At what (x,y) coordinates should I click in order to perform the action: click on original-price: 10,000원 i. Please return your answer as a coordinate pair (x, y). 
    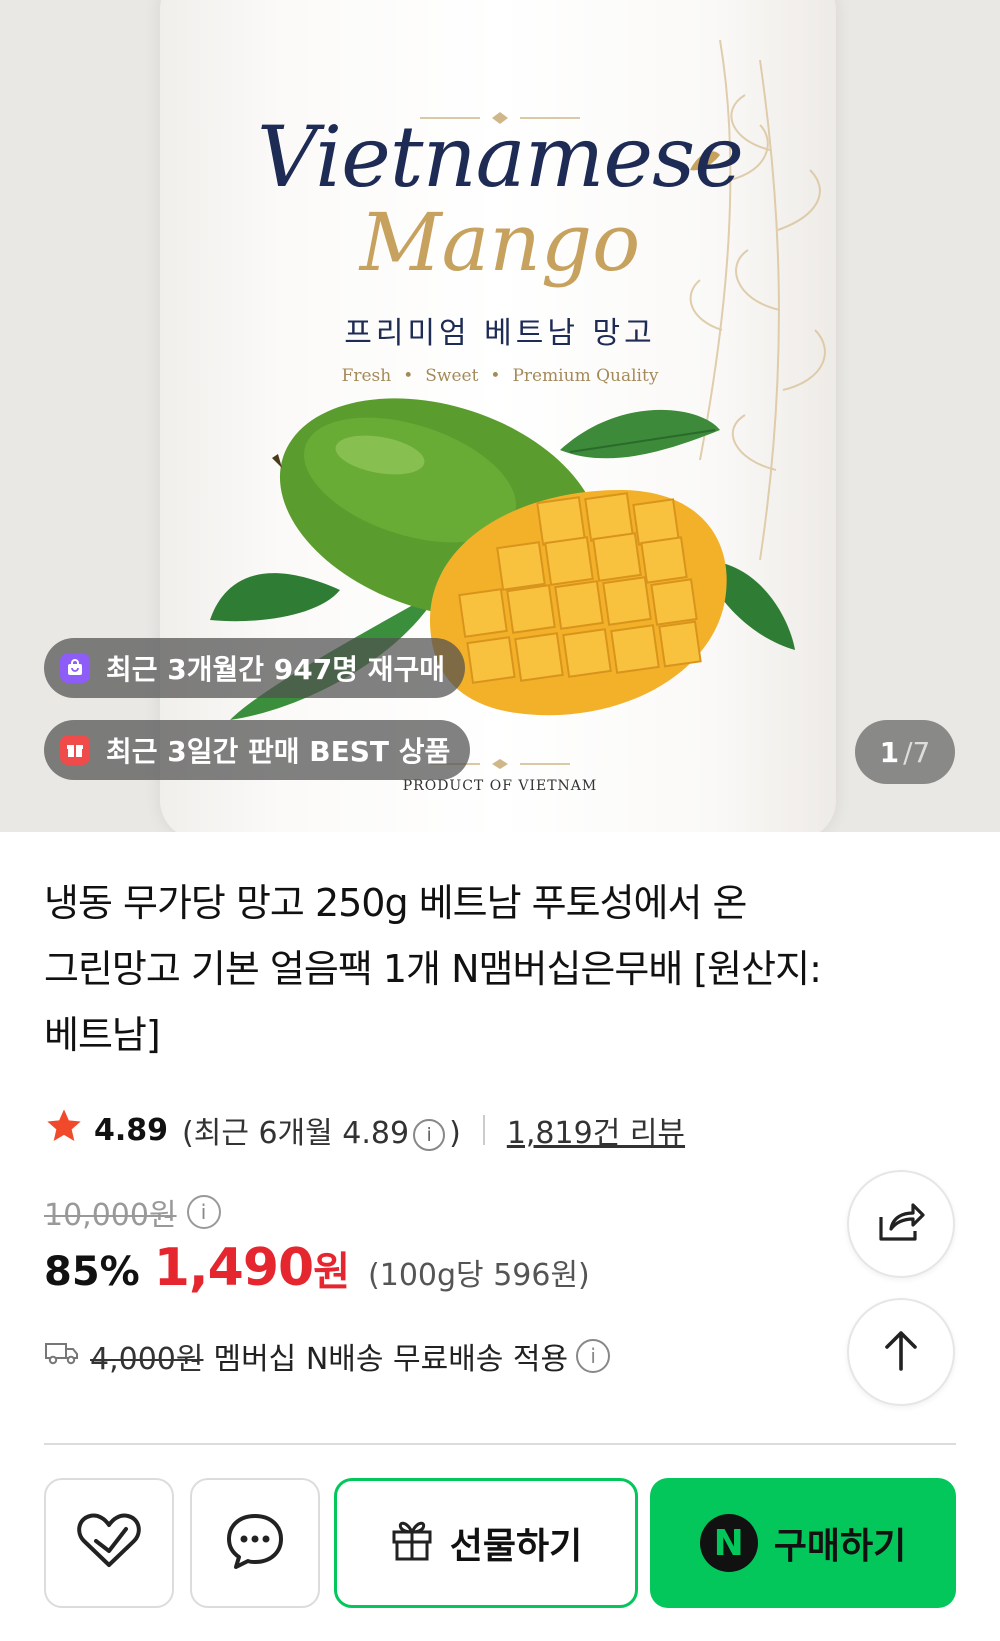
    Looking at the image, I should click on (132, 1212).